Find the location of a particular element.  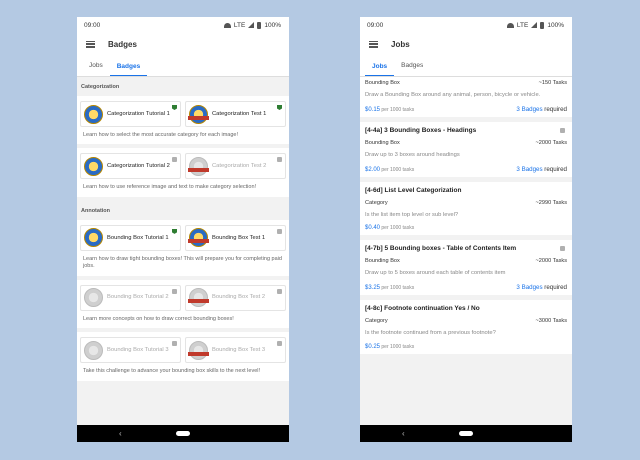

badge-card: Bounding Box Tutorial 3 is located at coordinates (130, 350).